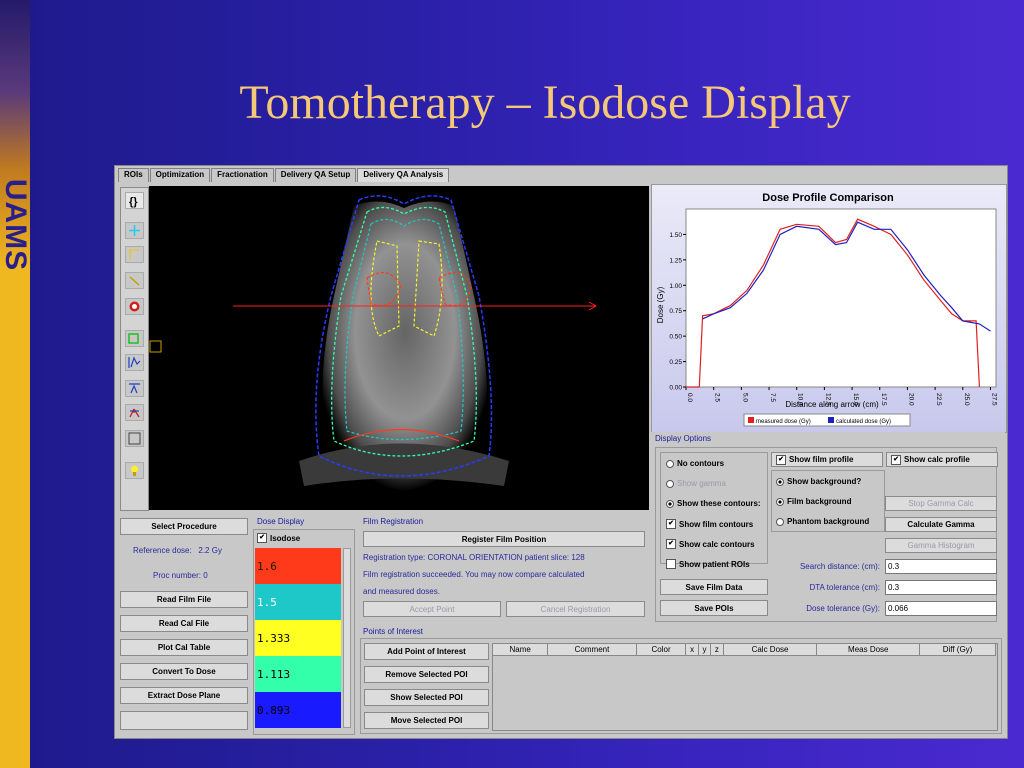 The height and width of the screenshot is (768, 1024). What do you see at coordinates (868, 649) in the screenshot?
I see `poi-col-meas-dose: Meas Dose` at bounding box center [868, 649].